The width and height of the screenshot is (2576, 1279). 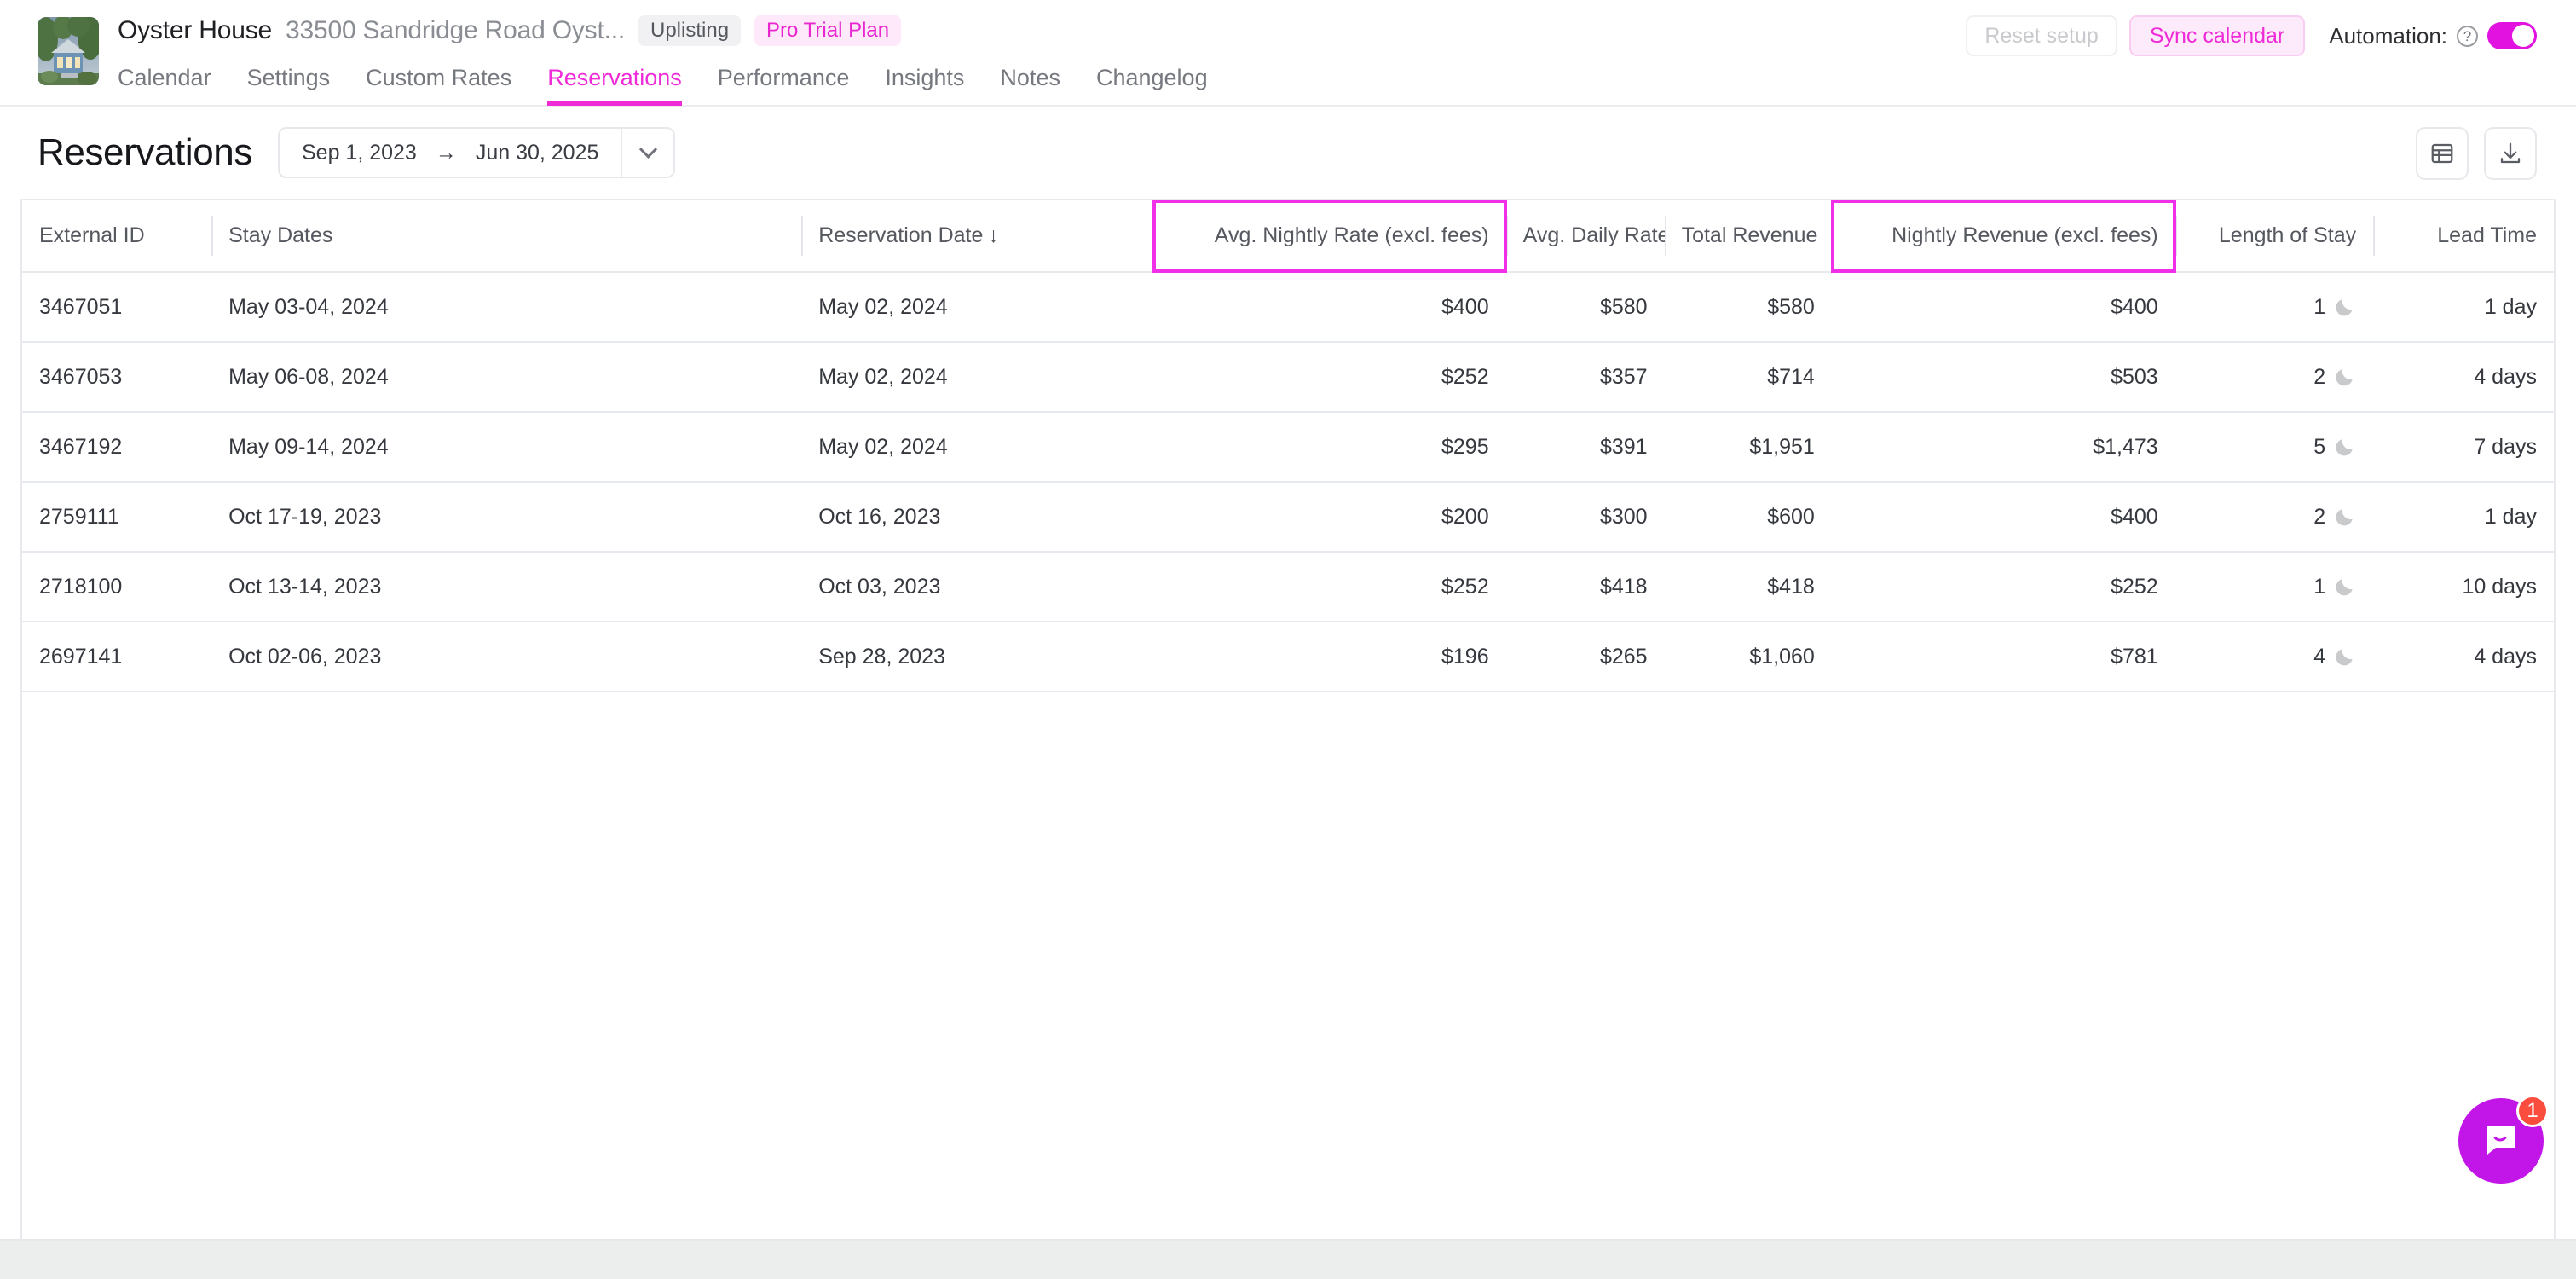 I want to click on intercom-chat-button: 1, so click(x=2503, y=1139).